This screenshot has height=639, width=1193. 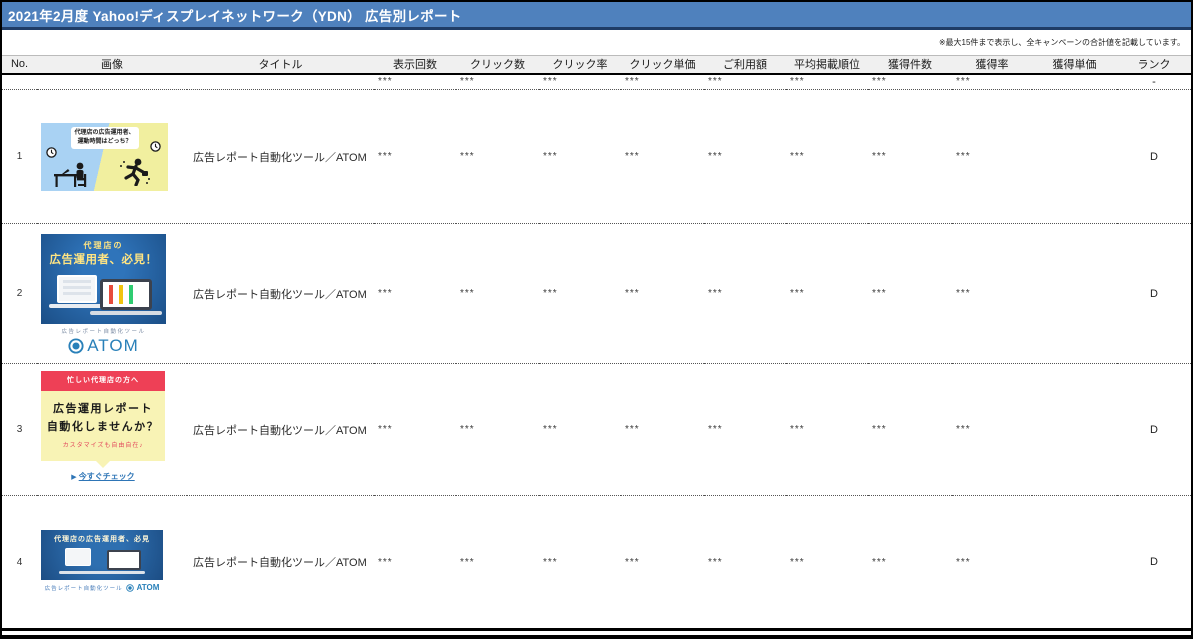 I want to click on report-title-bar: 2021年2月度 Yahoo!ディスプレイネットワーク（YDN） 広告別レポート, so click(x=596, y=16).